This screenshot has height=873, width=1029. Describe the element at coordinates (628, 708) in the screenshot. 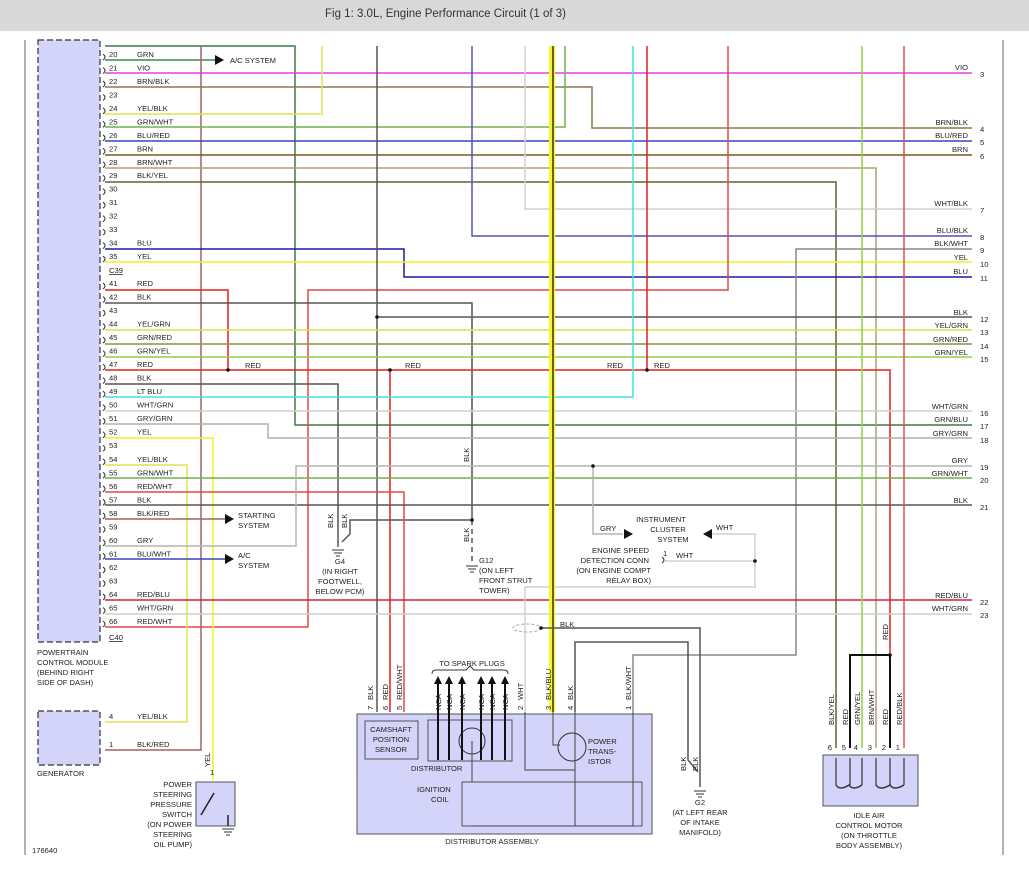

I see `distributor-pin-number: 1` at that location.